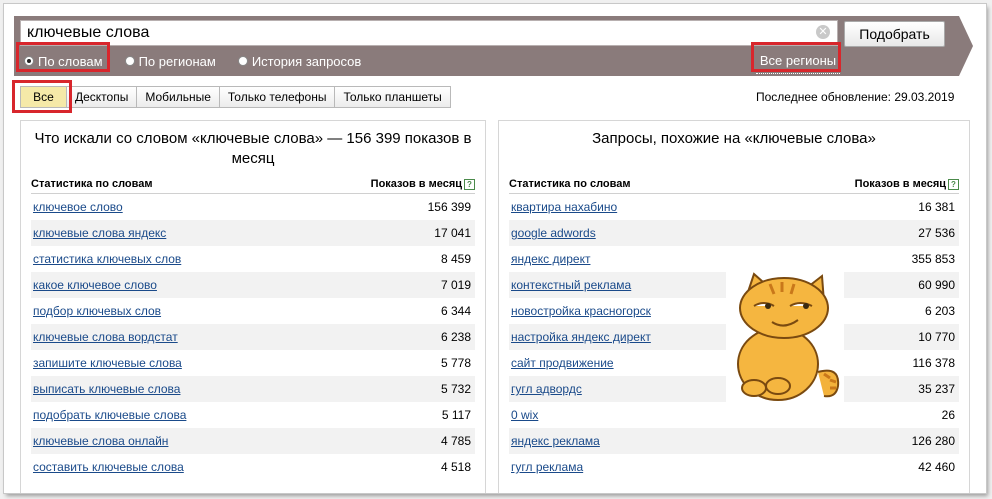 The height and width of the screenshot is (499, 992). Describe the element at coordinates (98, 233) in the screenshot. I see `keyword-link: ключевые слова яндекс` at that location.